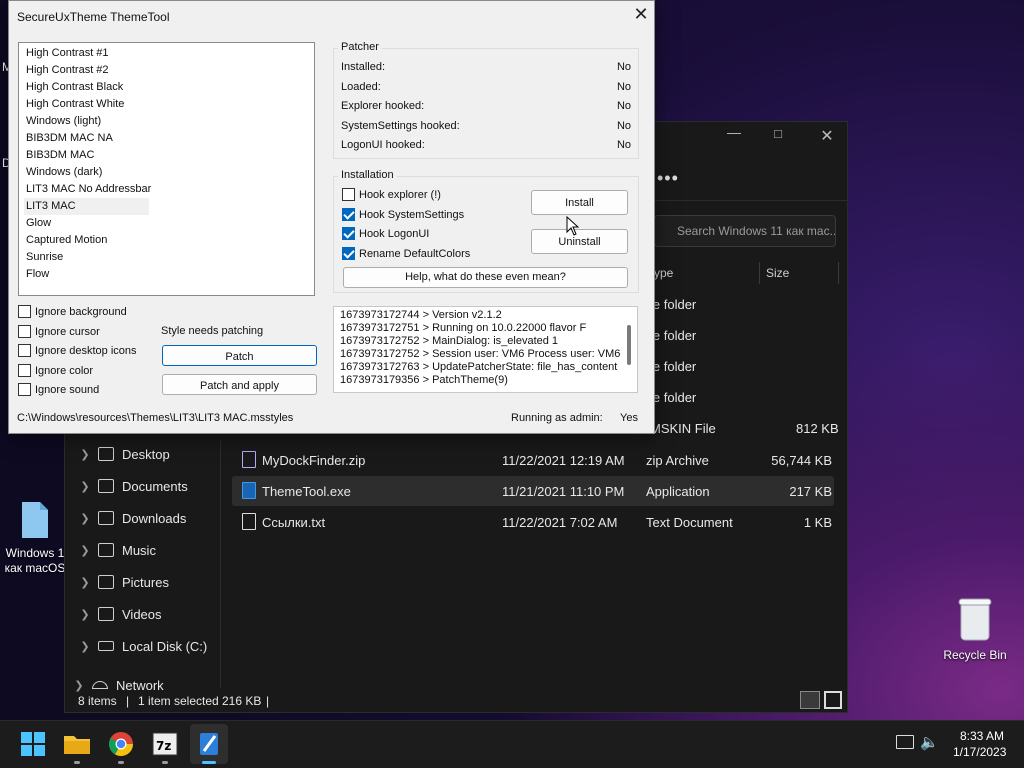 This screenshot has height=768, width=1024. Describe the element at coordinates (87, 189) in the screenshot. I see `list-item: LIT3 MAC No Addressbar` at that location.